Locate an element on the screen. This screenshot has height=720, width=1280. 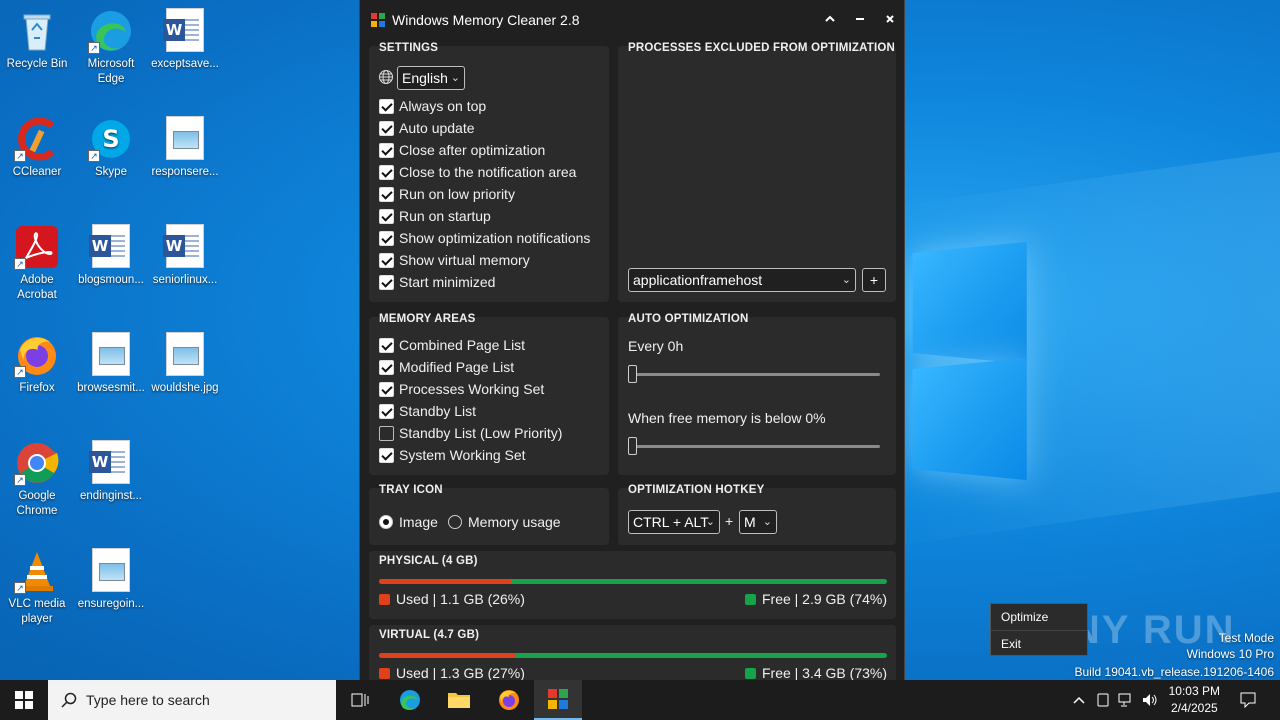
option-always-on-top: Always on top is located at coordinates (432, 106).